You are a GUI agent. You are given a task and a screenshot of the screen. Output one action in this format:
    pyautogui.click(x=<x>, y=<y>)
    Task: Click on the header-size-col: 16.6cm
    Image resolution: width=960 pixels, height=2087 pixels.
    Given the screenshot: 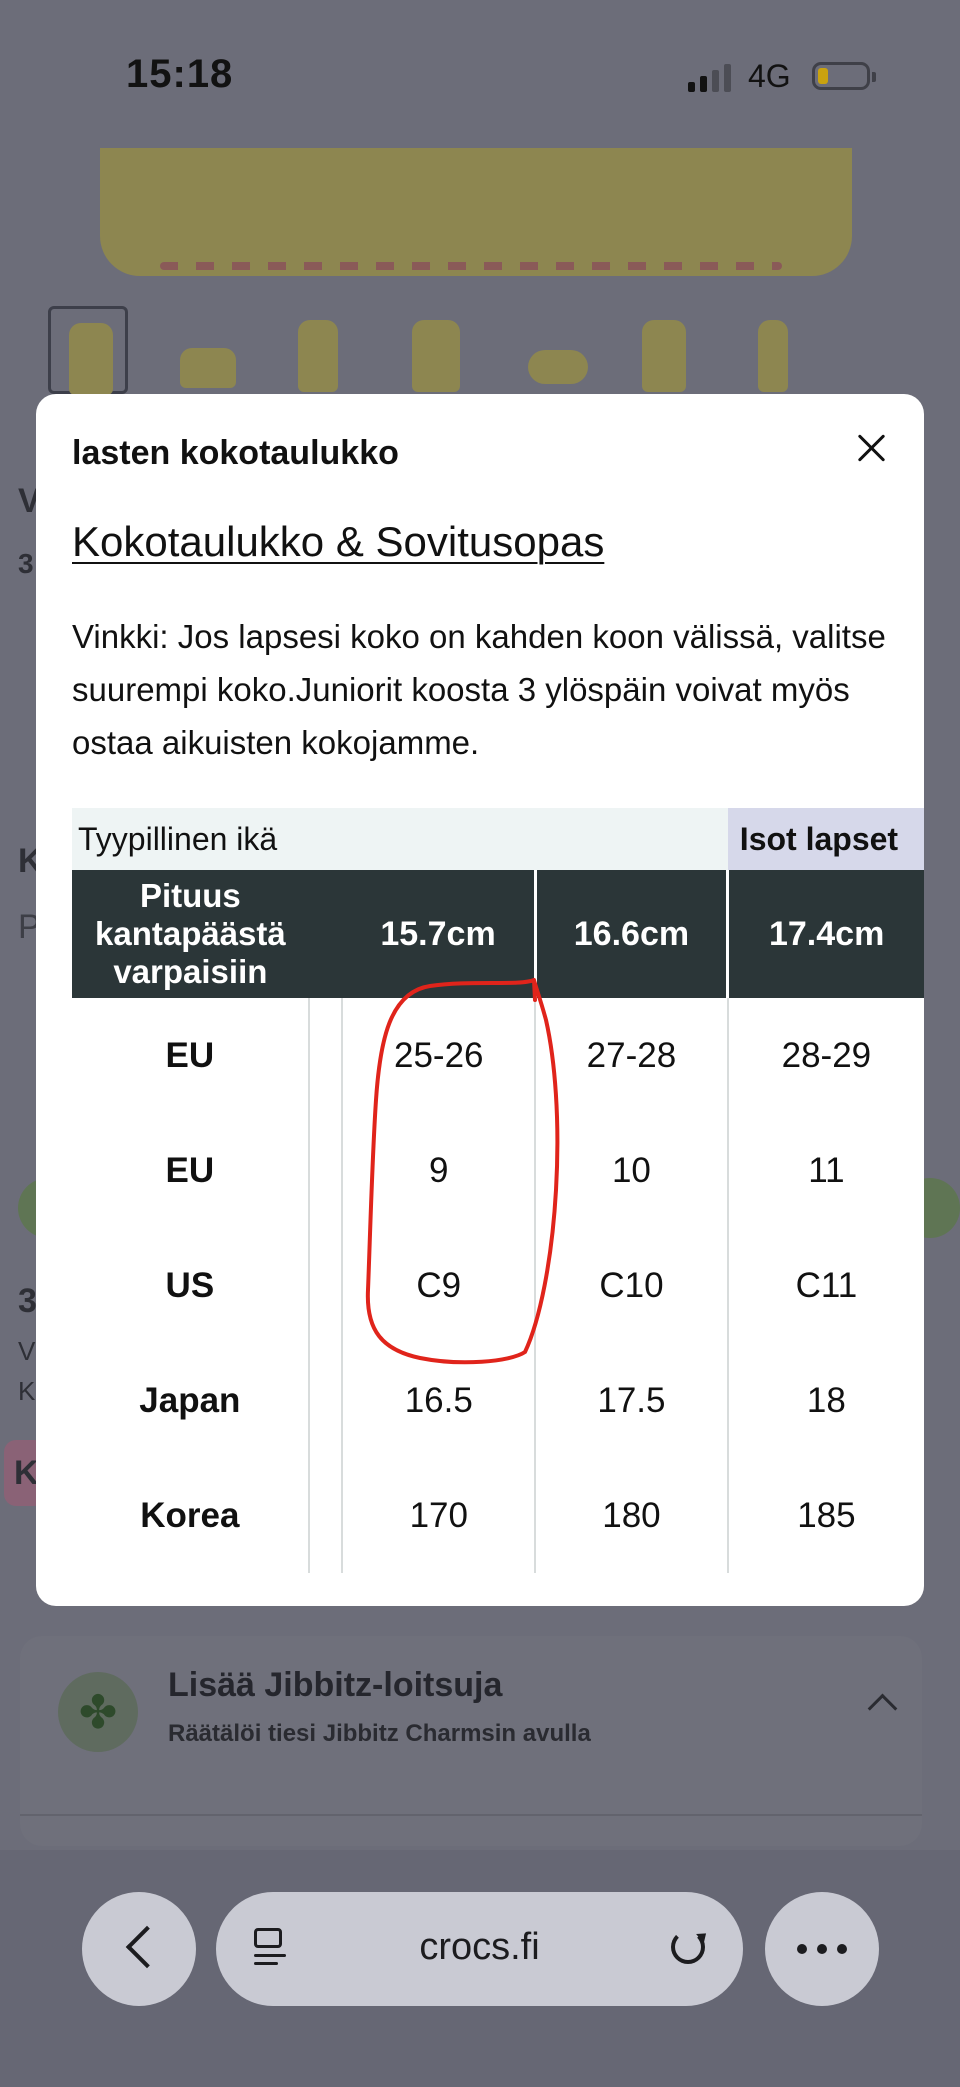 What is the action you would take?
    pyautogui.click(x=630, y=934)
    